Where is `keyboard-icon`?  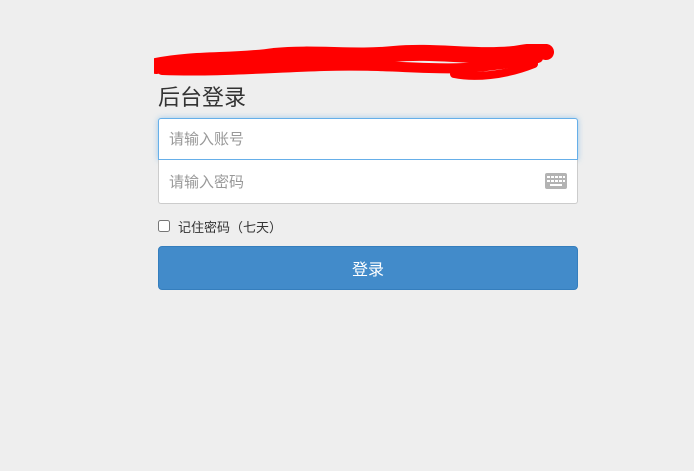 keyboard-icon is located at coordinates (556, 181).